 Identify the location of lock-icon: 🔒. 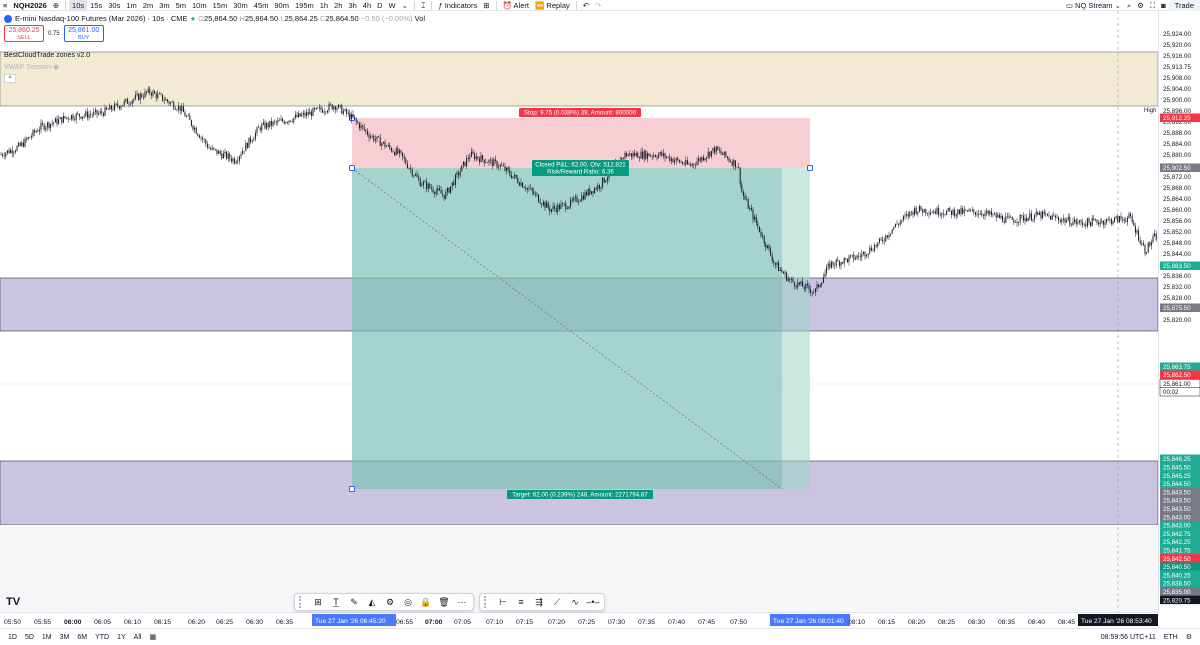
(426, 602).